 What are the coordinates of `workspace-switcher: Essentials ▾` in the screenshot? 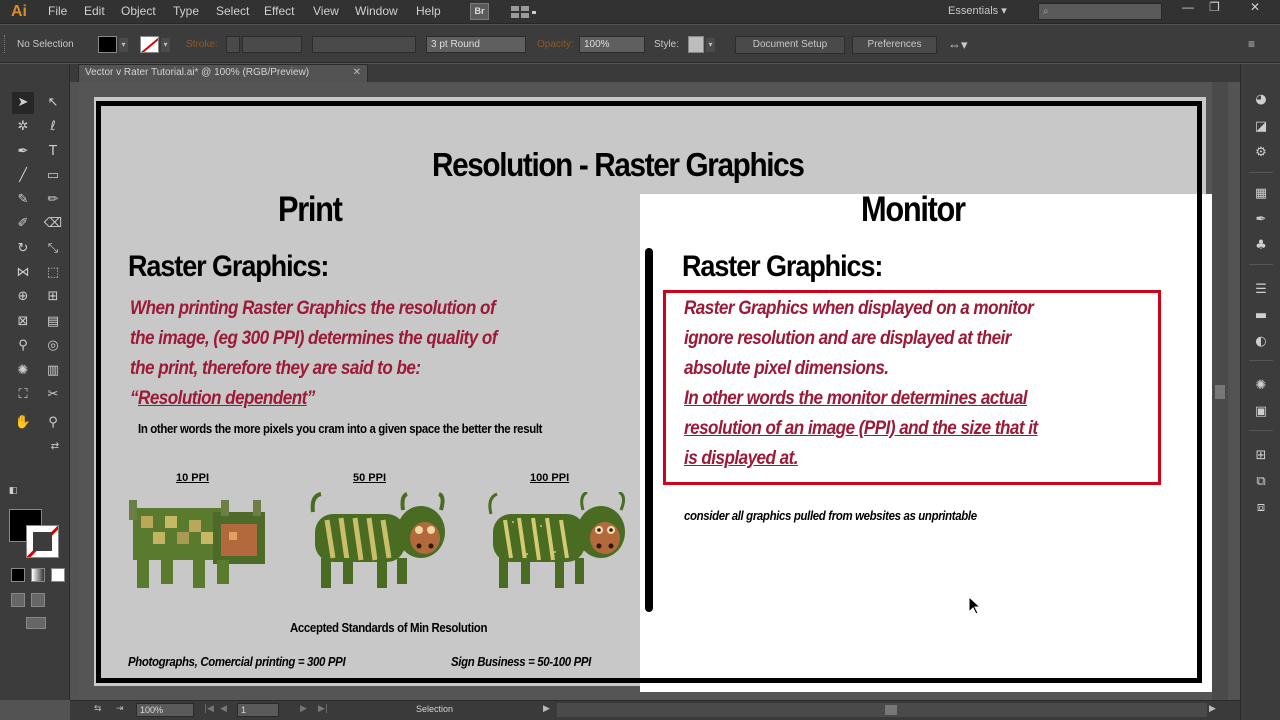 It's located at (977, 10).